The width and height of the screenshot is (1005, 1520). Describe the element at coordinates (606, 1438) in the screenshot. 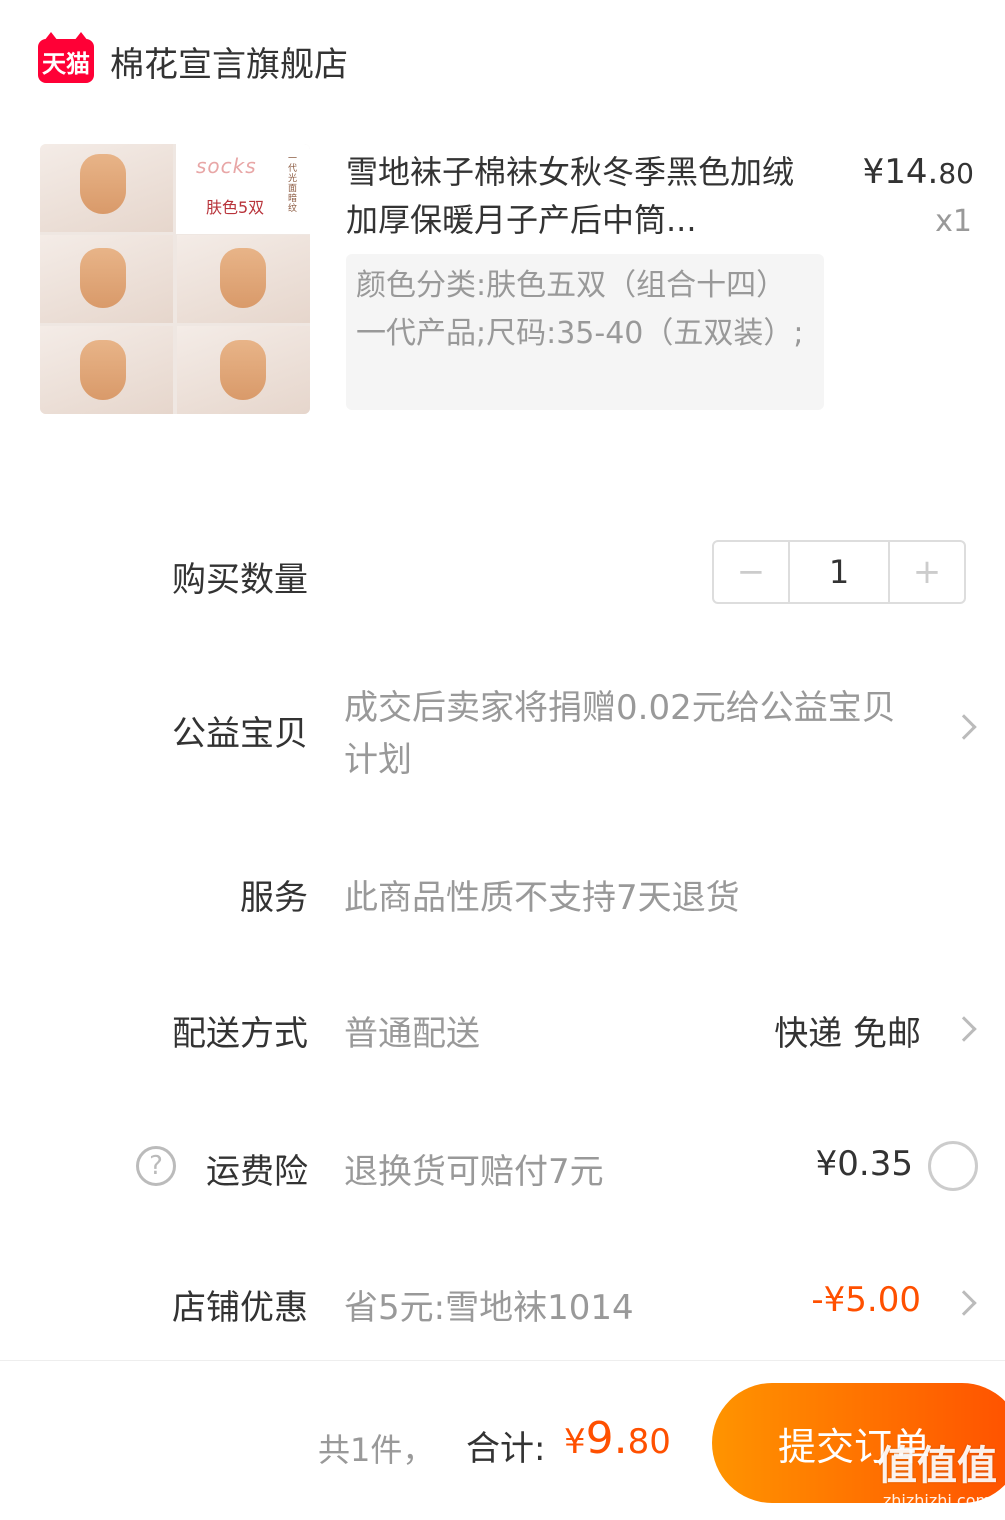

I see `total-main: 9.` at that location.